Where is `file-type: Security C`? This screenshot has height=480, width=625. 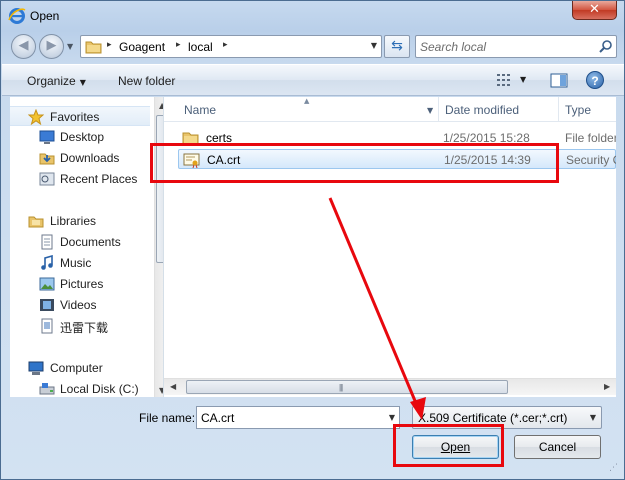 file-type: Security C is located at coordinates (591, 160).